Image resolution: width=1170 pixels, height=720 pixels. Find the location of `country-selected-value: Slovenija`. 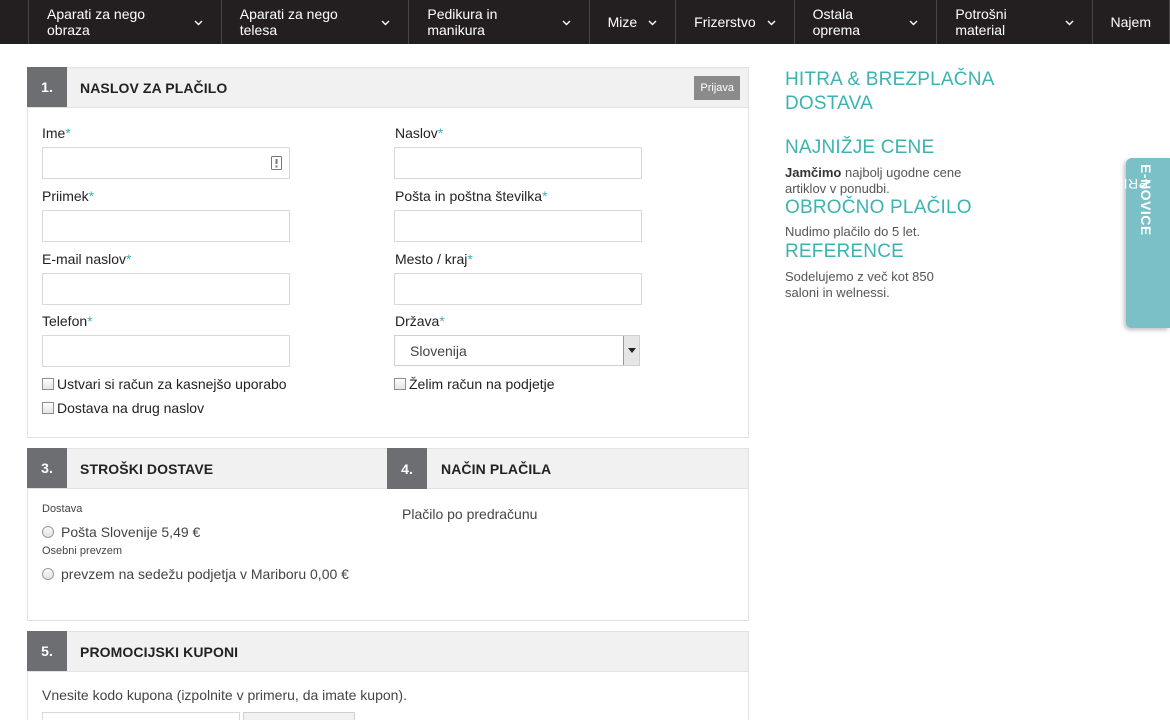

country-selected-value: Slovenija is located at coordinates (438, 350).